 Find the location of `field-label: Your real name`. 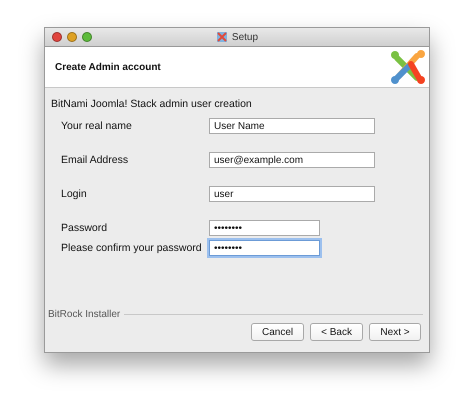

field-label: Your real name is located at coordinates (97, 126).